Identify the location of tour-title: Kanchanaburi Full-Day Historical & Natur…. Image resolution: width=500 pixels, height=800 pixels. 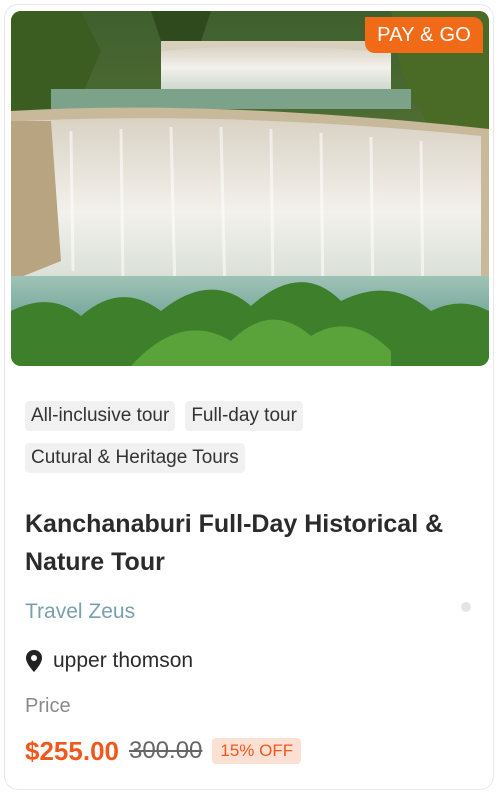
(250, 543).